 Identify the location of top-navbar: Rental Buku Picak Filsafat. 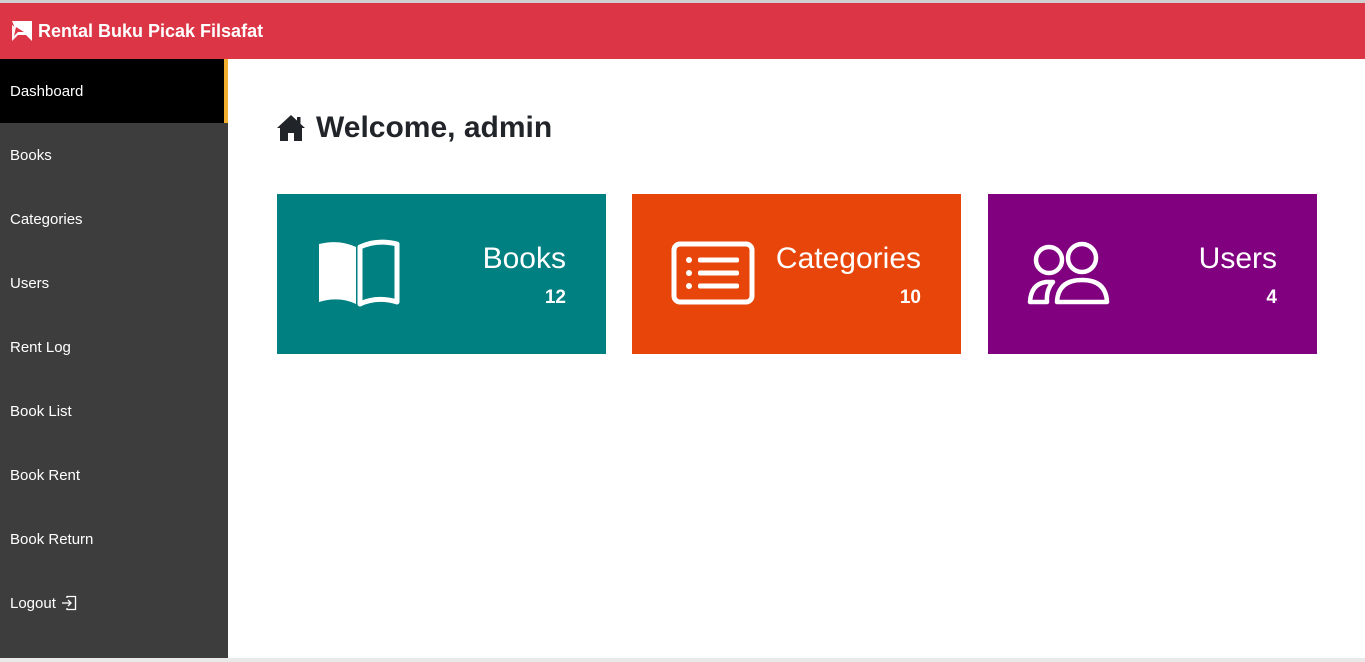
(682, 31).